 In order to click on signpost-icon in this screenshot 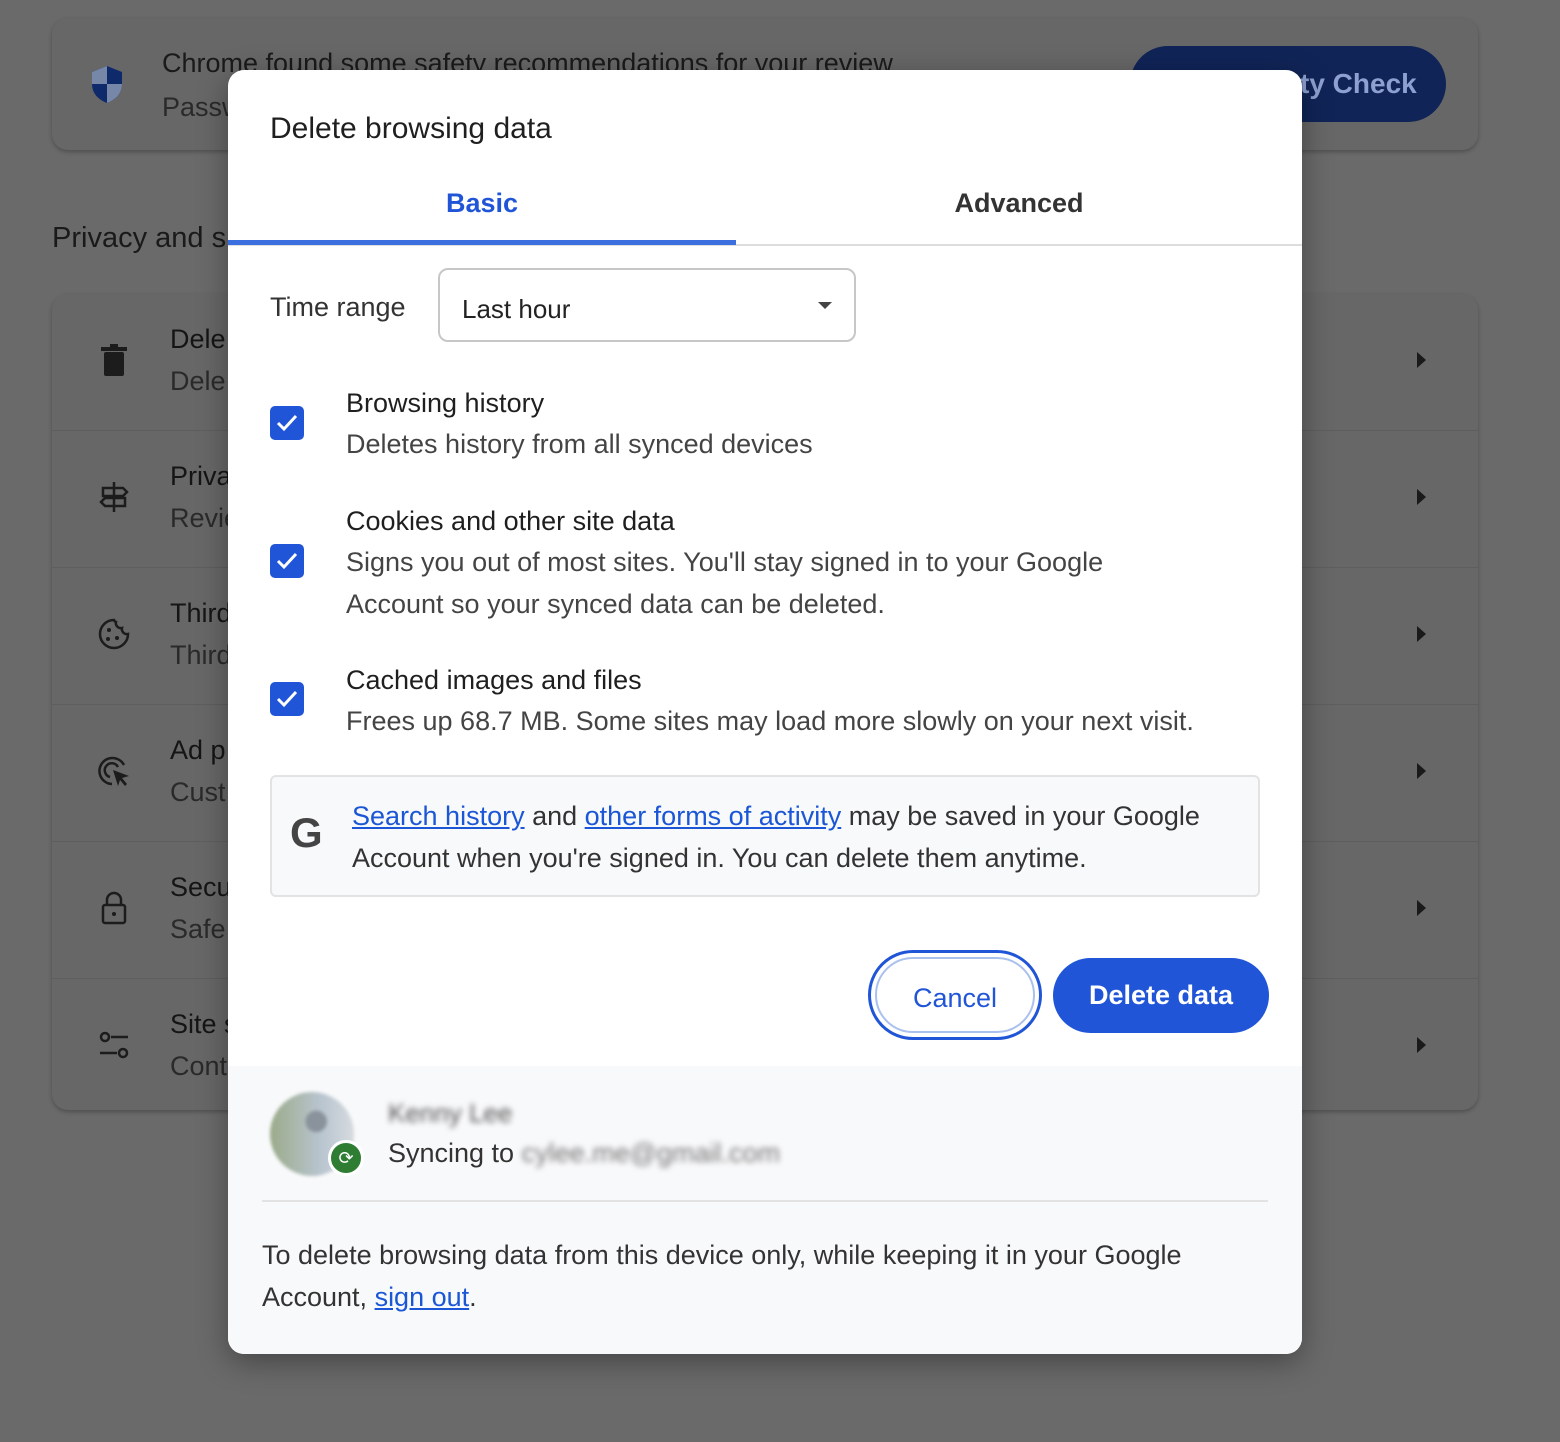, I will do `click(114, 497)`.